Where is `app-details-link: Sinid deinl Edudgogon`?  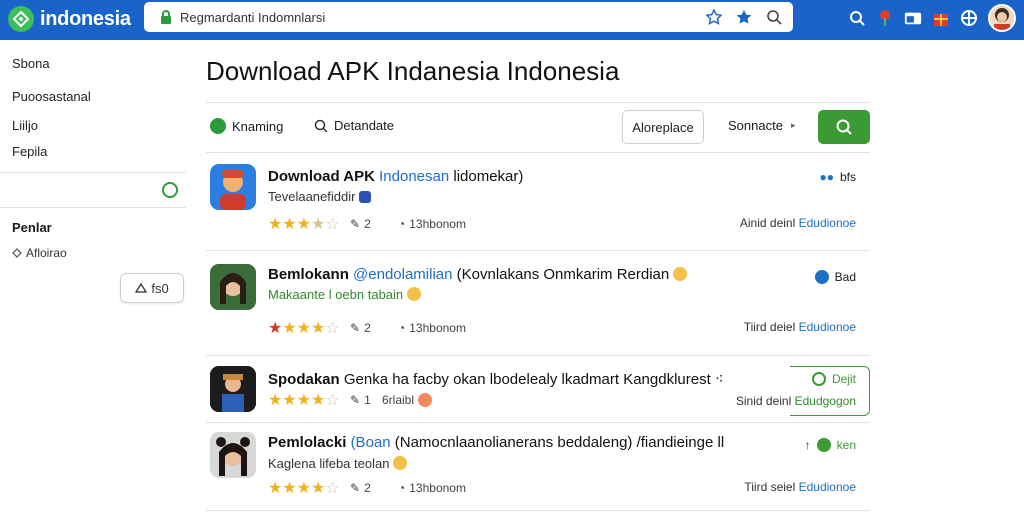 app-details-link: Sinid deinl Edudgogon is located at coordinates (796, 401).